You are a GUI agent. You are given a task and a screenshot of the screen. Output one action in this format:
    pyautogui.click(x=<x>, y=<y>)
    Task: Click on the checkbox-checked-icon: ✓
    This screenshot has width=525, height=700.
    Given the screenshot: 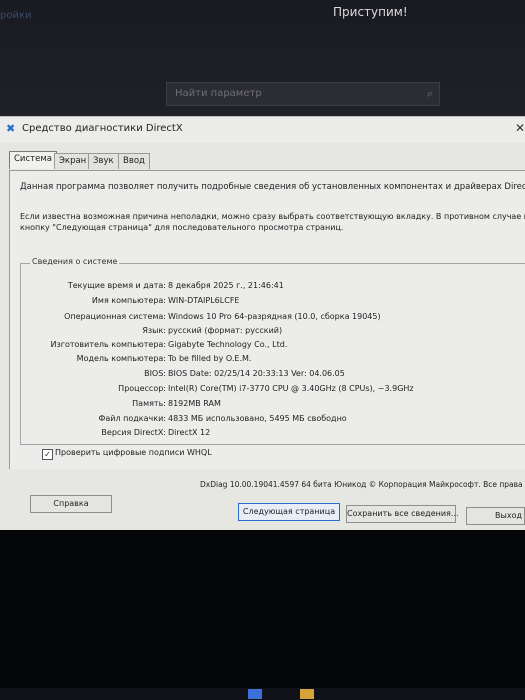 What is the action you would take?
    pyautogui.click(x=47, y=454)
    